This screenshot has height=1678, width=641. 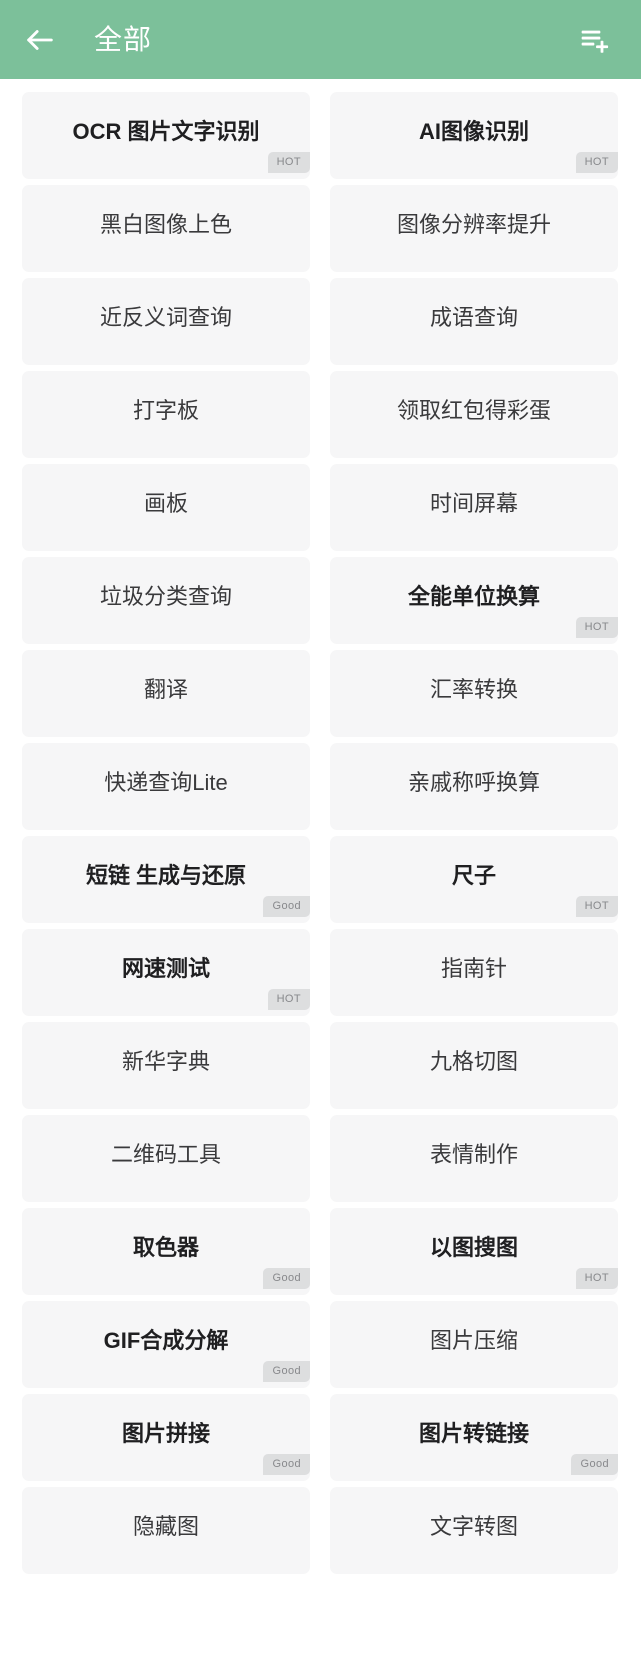 I want to click on tool-card-label: 垃圾分类查询, so click(x=165, y=596).